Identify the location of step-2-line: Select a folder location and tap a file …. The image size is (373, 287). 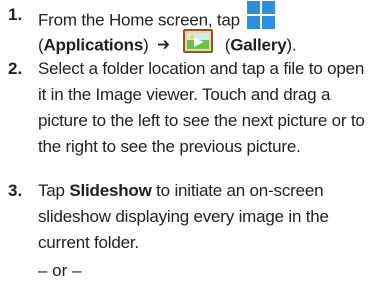
(201, 68).